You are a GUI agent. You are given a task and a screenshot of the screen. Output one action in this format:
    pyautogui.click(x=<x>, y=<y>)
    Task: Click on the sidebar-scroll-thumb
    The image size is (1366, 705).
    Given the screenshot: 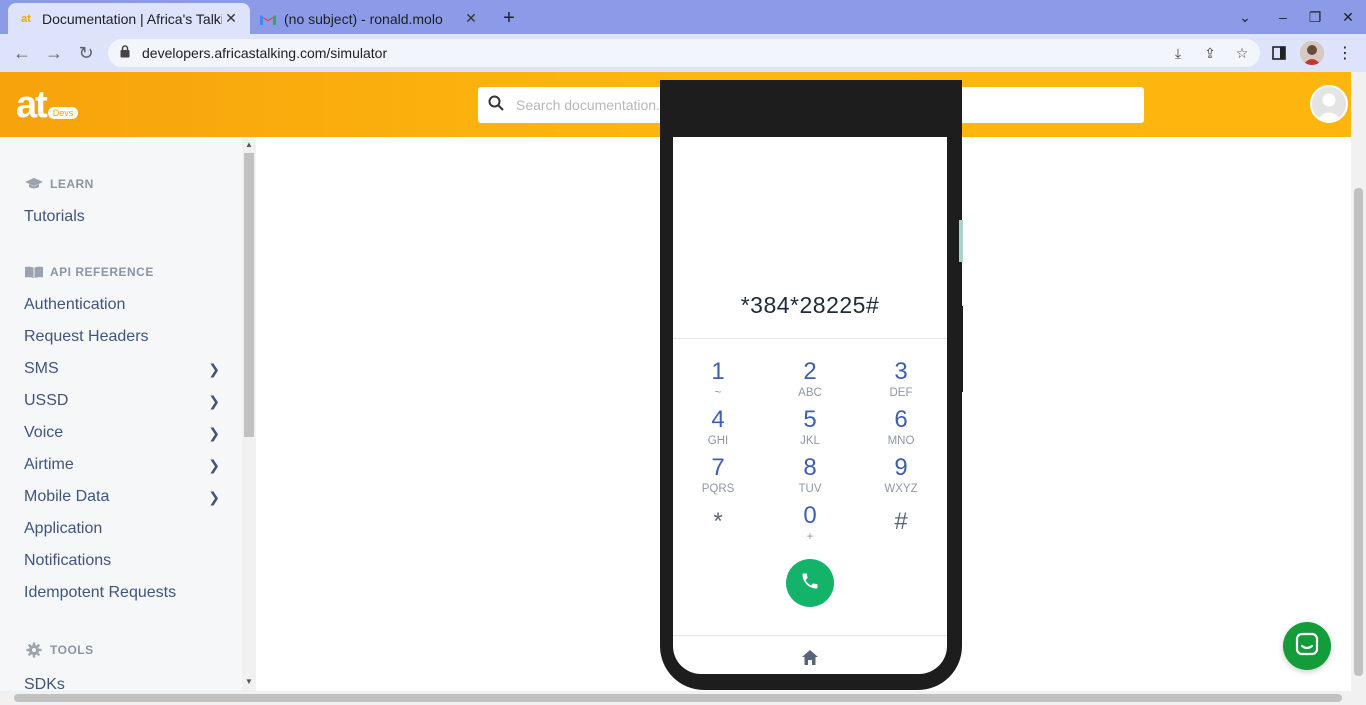 What is the action you would take?
    pyautogui.click(x=249, y=295)
    